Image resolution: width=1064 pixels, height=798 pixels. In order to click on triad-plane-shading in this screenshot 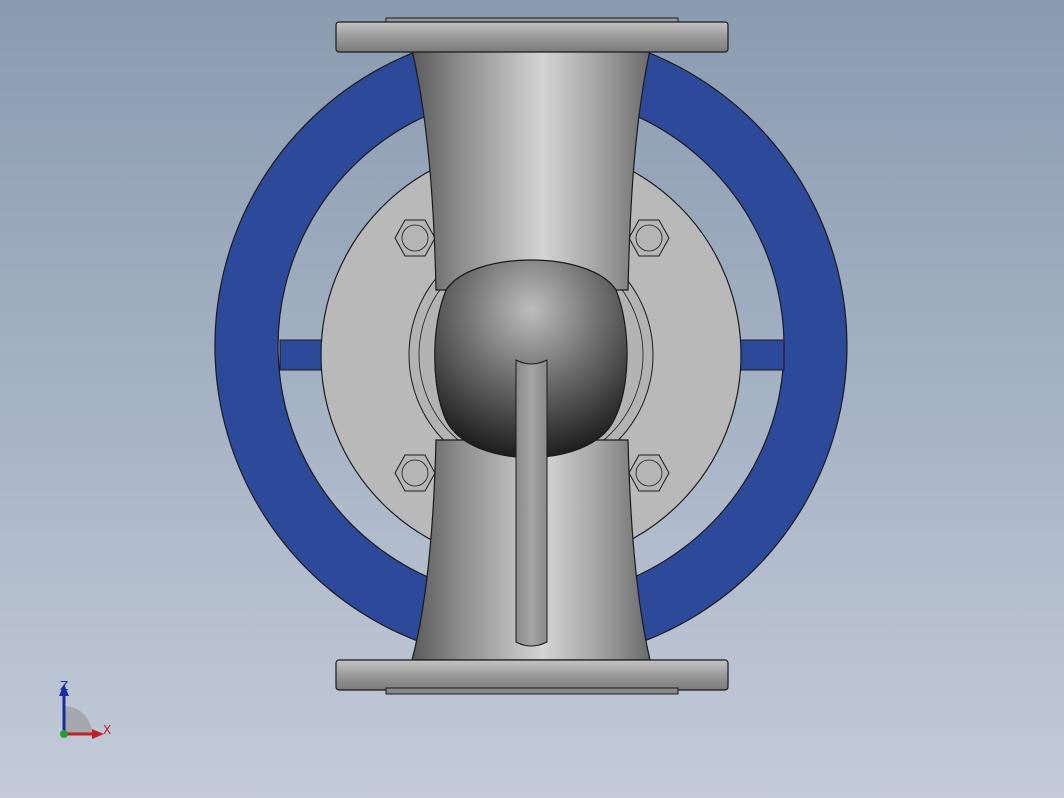, I will do `click(78, 720)`.